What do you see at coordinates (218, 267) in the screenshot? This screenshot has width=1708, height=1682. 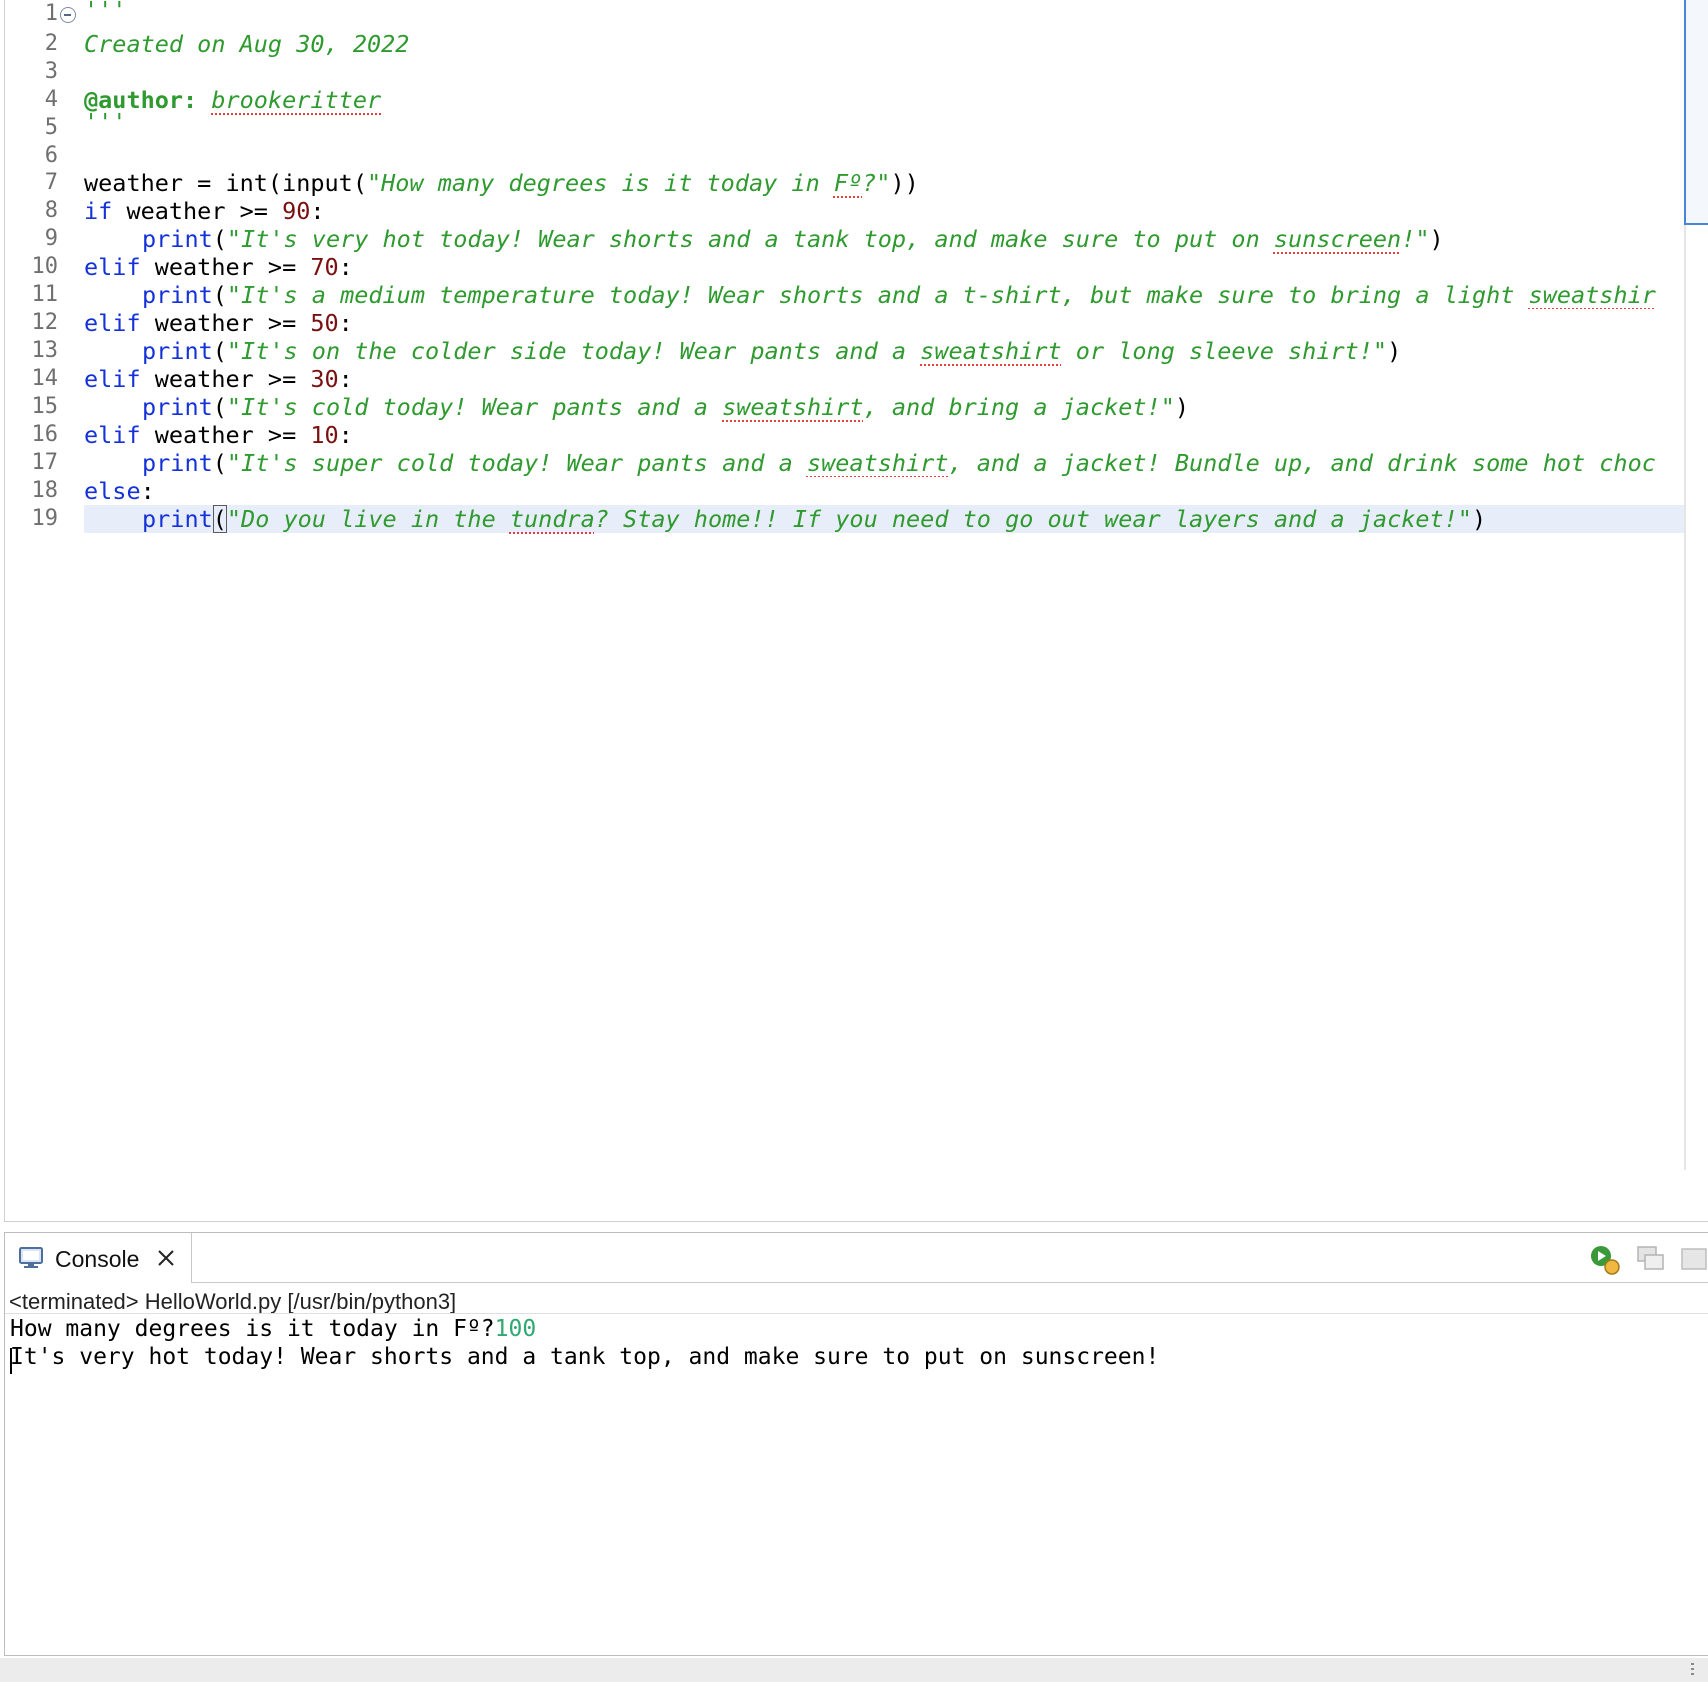 I see `code-line-10: elif weather >= 70:` at bounding box center [218, 267].